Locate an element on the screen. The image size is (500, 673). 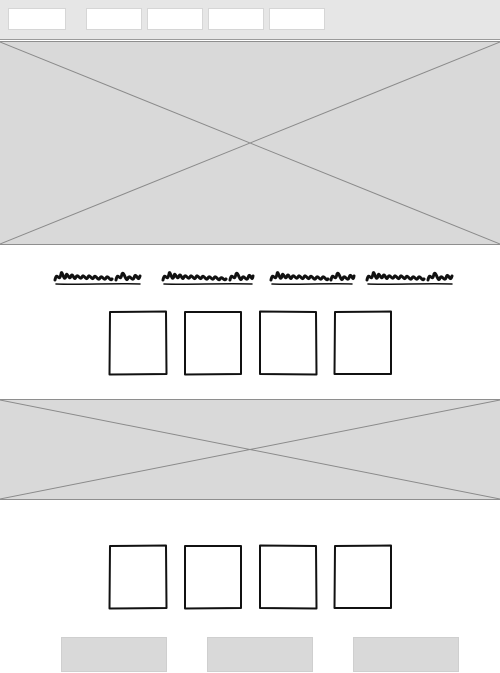
top-navigation-bar is located at coordinates (250, 20).